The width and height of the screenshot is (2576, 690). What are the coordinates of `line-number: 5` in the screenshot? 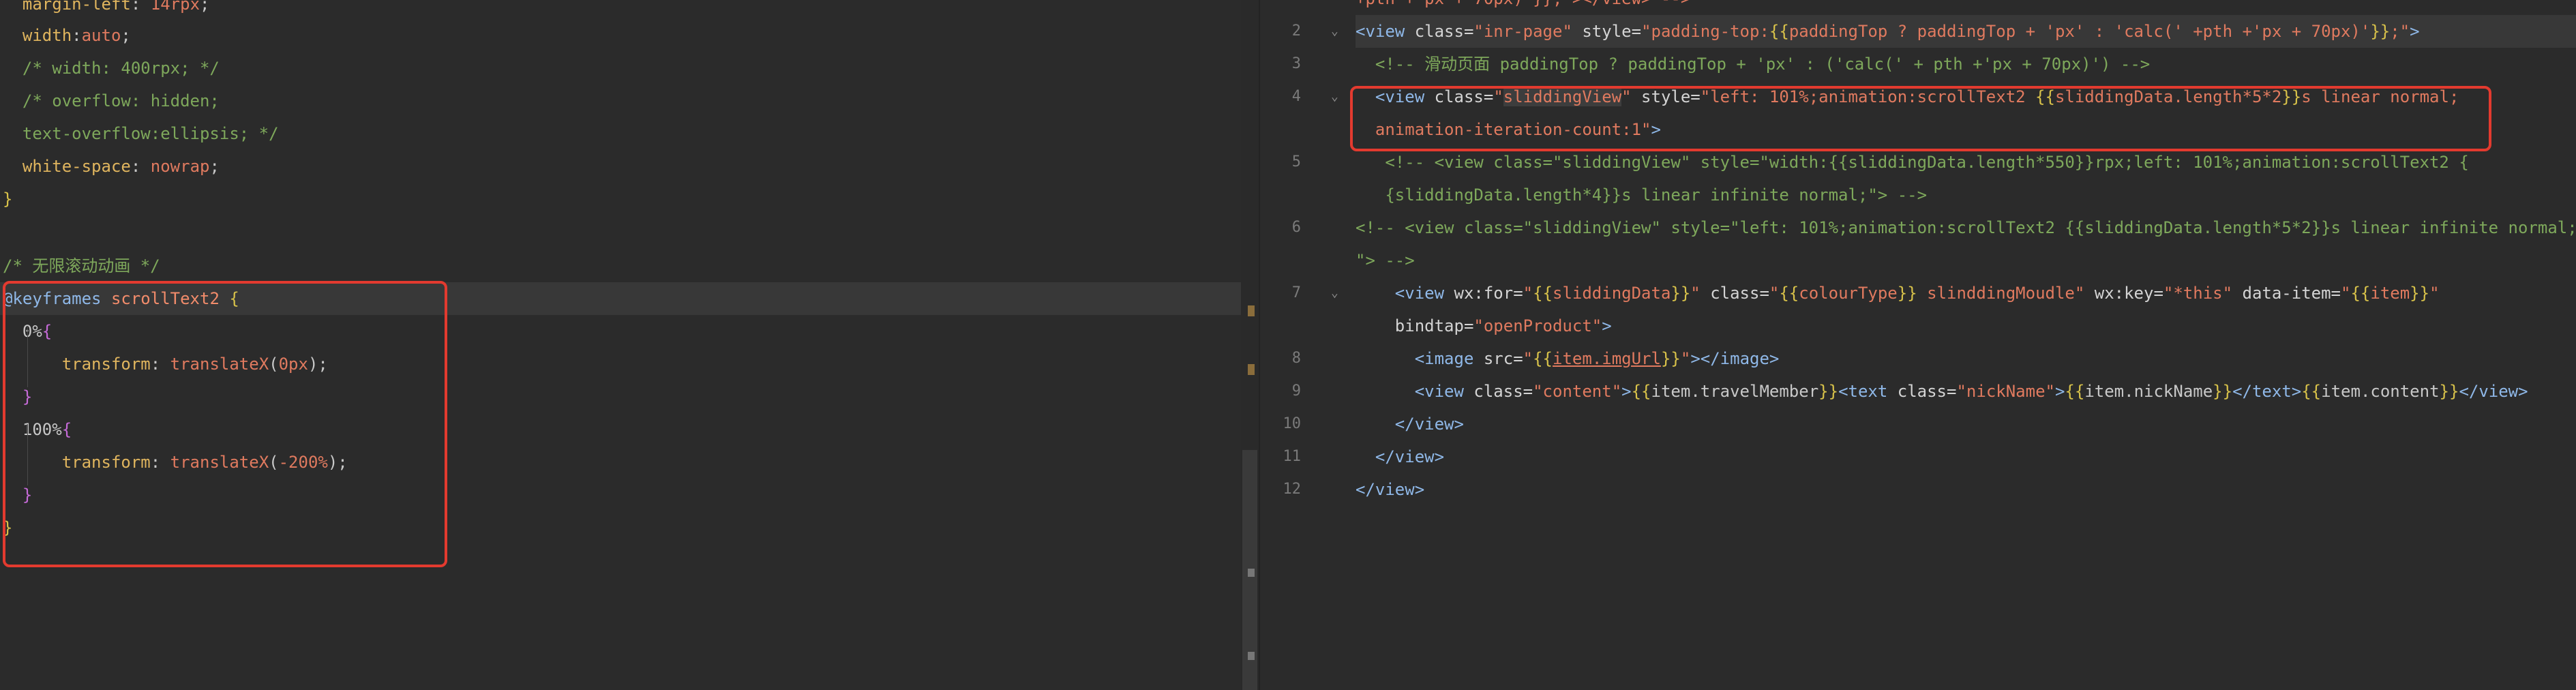 It's located at (1296, 161).